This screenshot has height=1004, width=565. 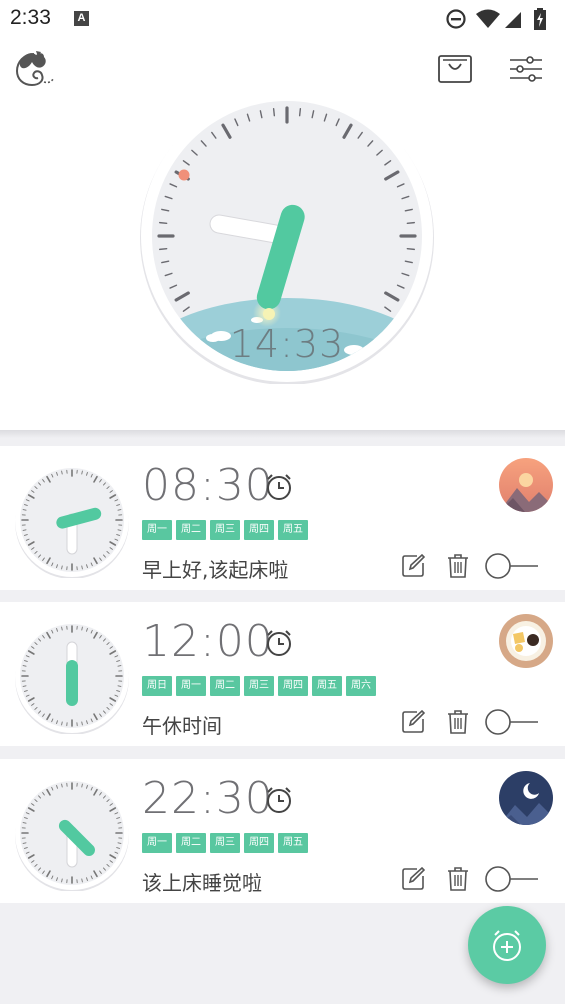 I want to click on wifi-icon, so click(x=488, y=18).